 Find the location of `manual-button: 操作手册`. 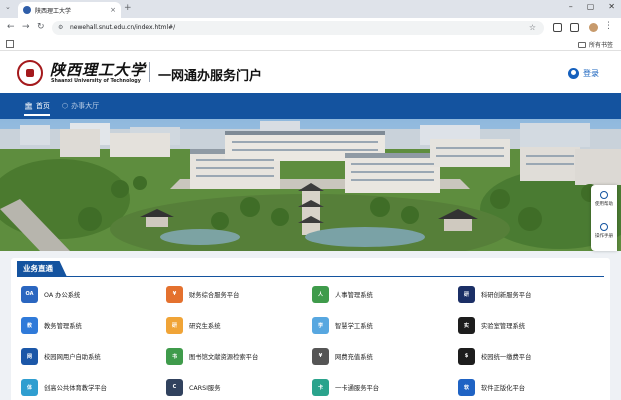

manual-button: 操作手册 is located at coordinates (604, 231).